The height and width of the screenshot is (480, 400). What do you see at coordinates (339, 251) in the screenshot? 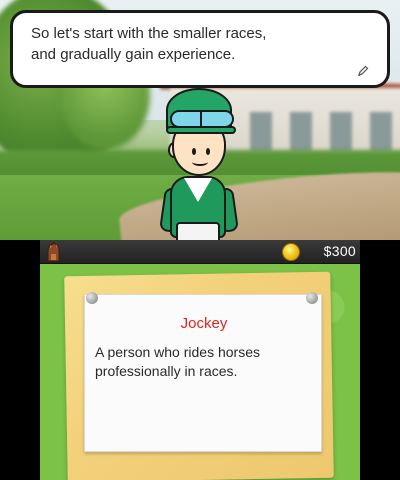
I see `money-display: $300` at bounding box center [339, 251].